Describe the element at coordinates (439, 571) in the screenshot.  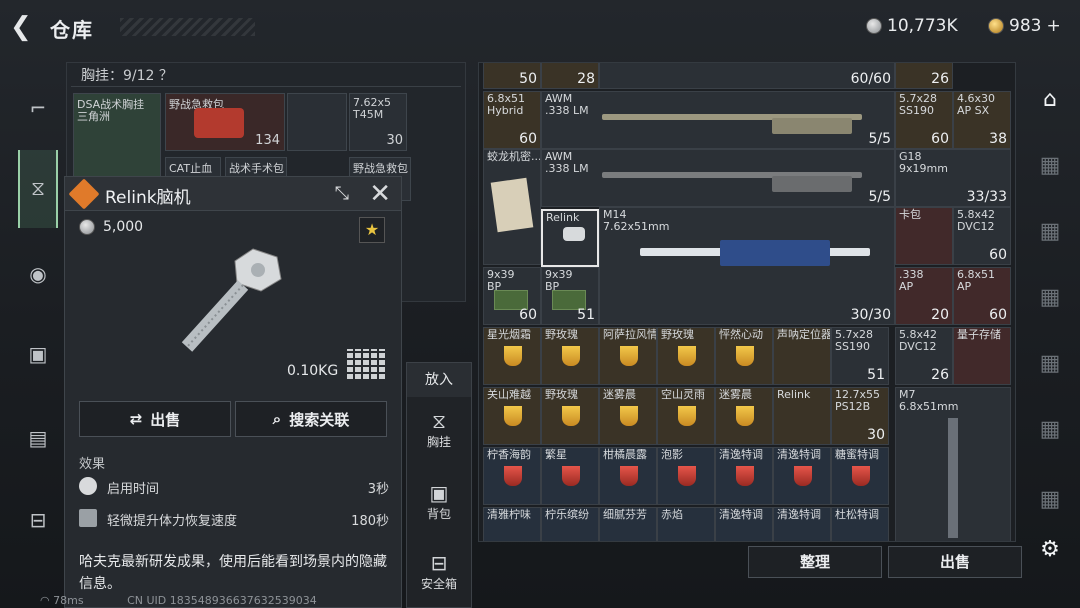
I see `put-in-safe-box: ⊟ 安全箱` at that location.